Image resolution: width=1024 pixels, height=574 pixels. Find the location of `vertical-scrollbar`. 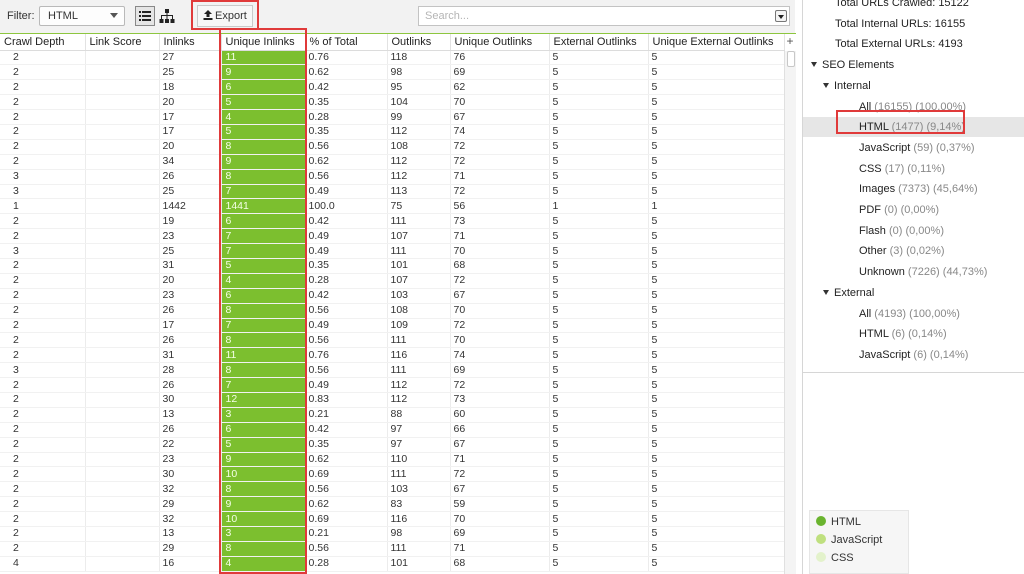

vertical-scrollbar is located at coordinates (790, 312).